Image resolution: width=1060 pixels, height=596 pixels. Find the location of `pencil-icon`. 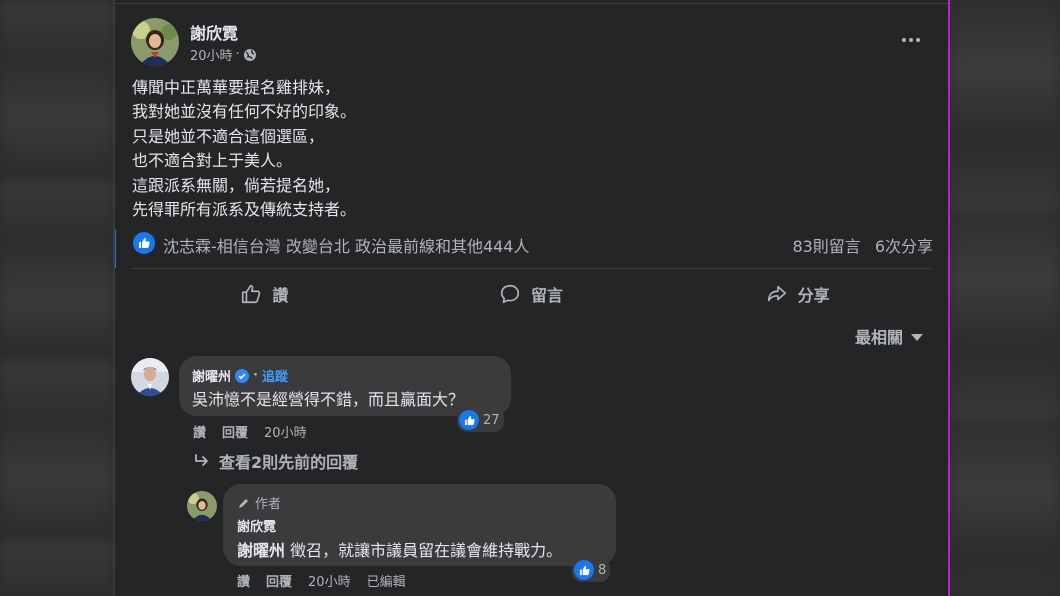

pencil-icon is located at coordinates (243, 503).